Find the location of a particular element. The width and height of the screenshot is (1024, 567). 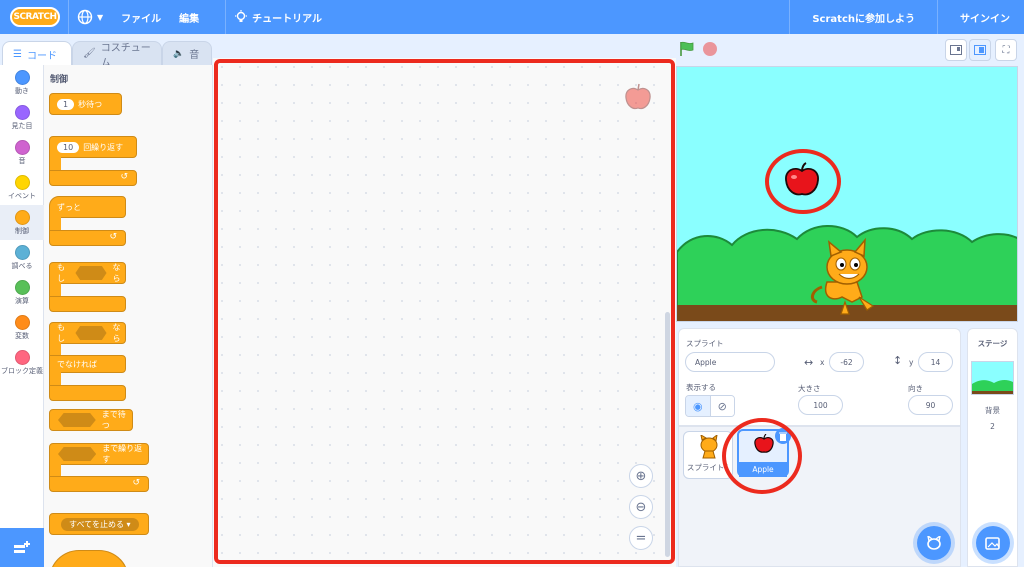

stage-backdrop is located at coordinates (847, 194).